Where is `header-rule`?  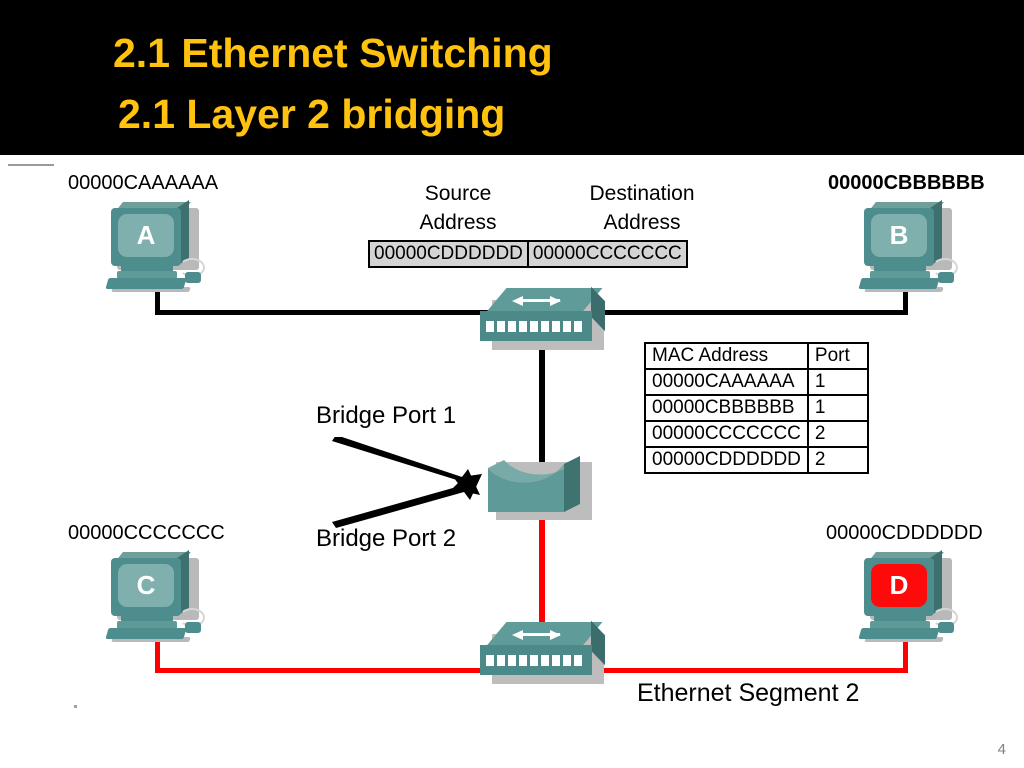
header-rule is located at coordinates (31, 165).